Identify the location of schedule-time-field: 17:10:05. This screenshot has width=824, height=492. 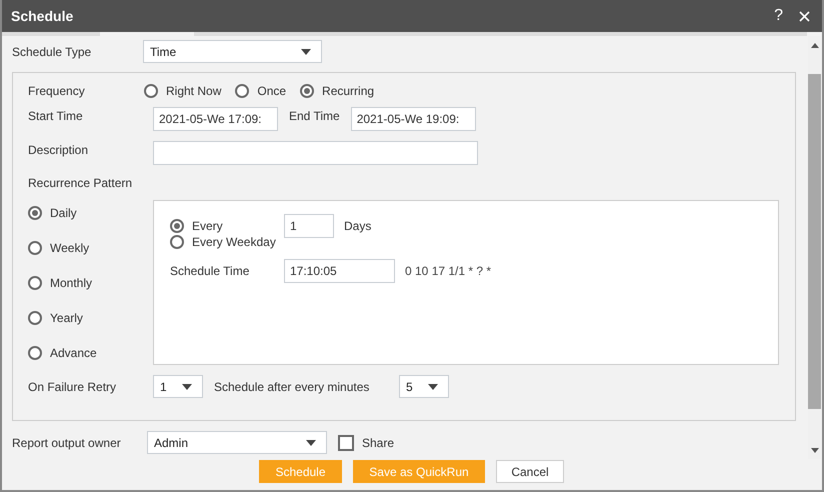
(339, 271).